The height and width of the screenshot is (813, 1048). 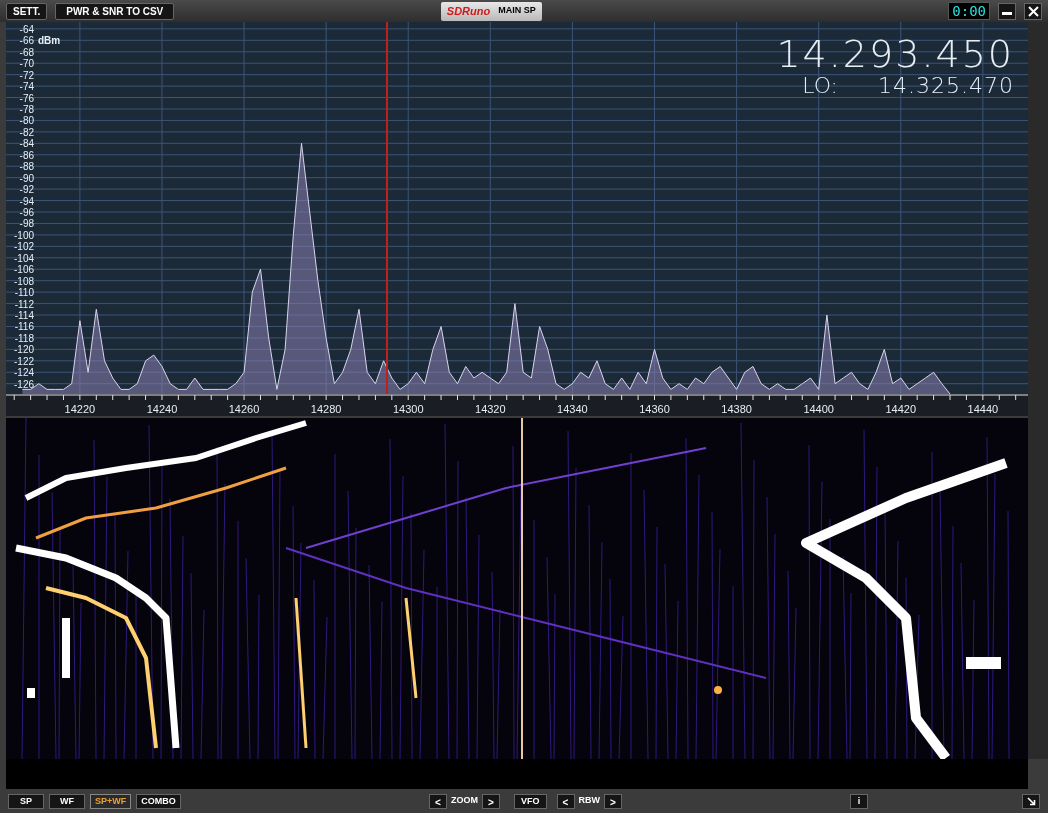 What do you see at coordinates (26, 178) in the screenshot?
I see `y-tick-label: -90` at bounding box center [26, 178].